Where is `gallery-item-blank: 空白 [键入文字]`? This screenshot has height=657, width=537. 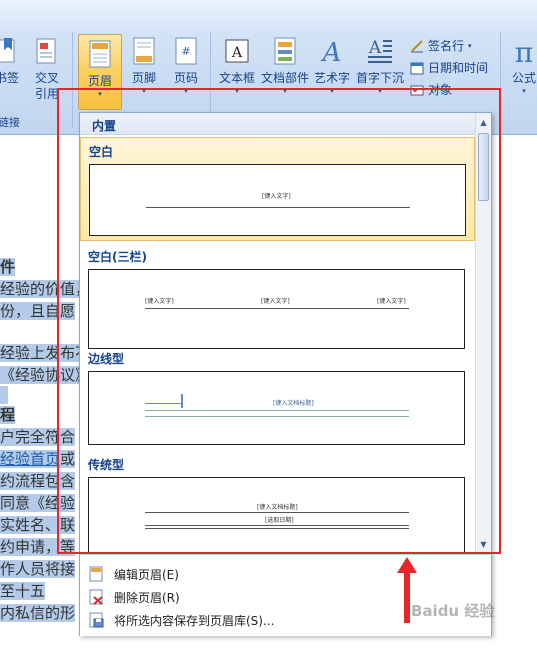
gallery-item-blank: 空白 [键入文字] is located at coordinates (277, 189).